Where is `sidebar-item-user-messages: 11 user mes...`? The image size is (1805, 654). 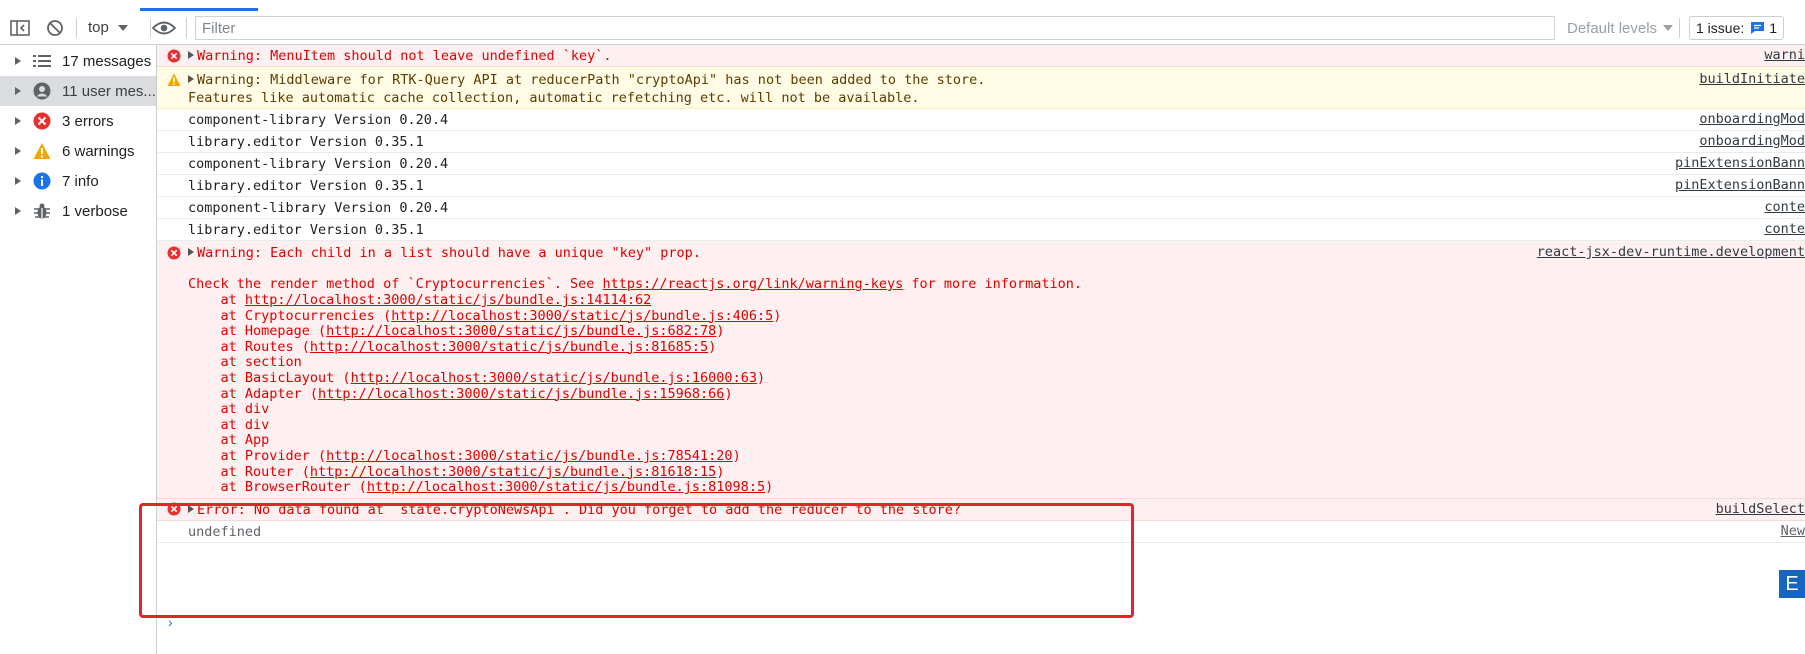 sidebar-item-user-messages: 11 user mes... is located at coordinates (78, 91).